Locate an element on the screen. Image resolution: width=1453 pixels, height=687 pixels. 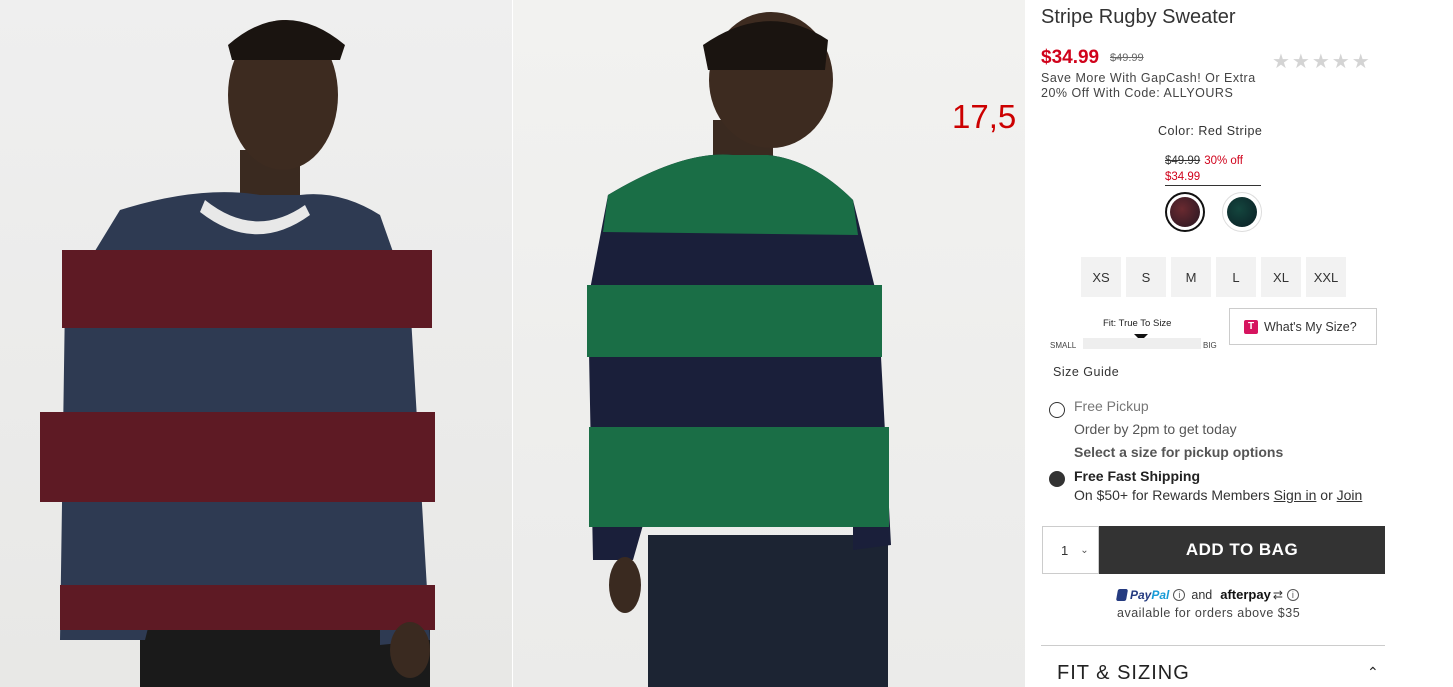
paypal-text-b: Pal is located at coordinates (1160, 594).